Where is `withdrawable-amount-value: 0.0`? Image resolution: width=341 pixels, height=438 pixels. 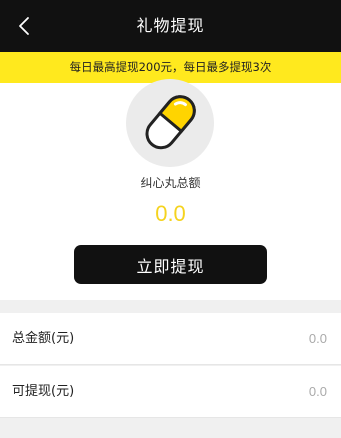
withdrawable-amount-value: 0.0 is located at coordinates (317, 391).